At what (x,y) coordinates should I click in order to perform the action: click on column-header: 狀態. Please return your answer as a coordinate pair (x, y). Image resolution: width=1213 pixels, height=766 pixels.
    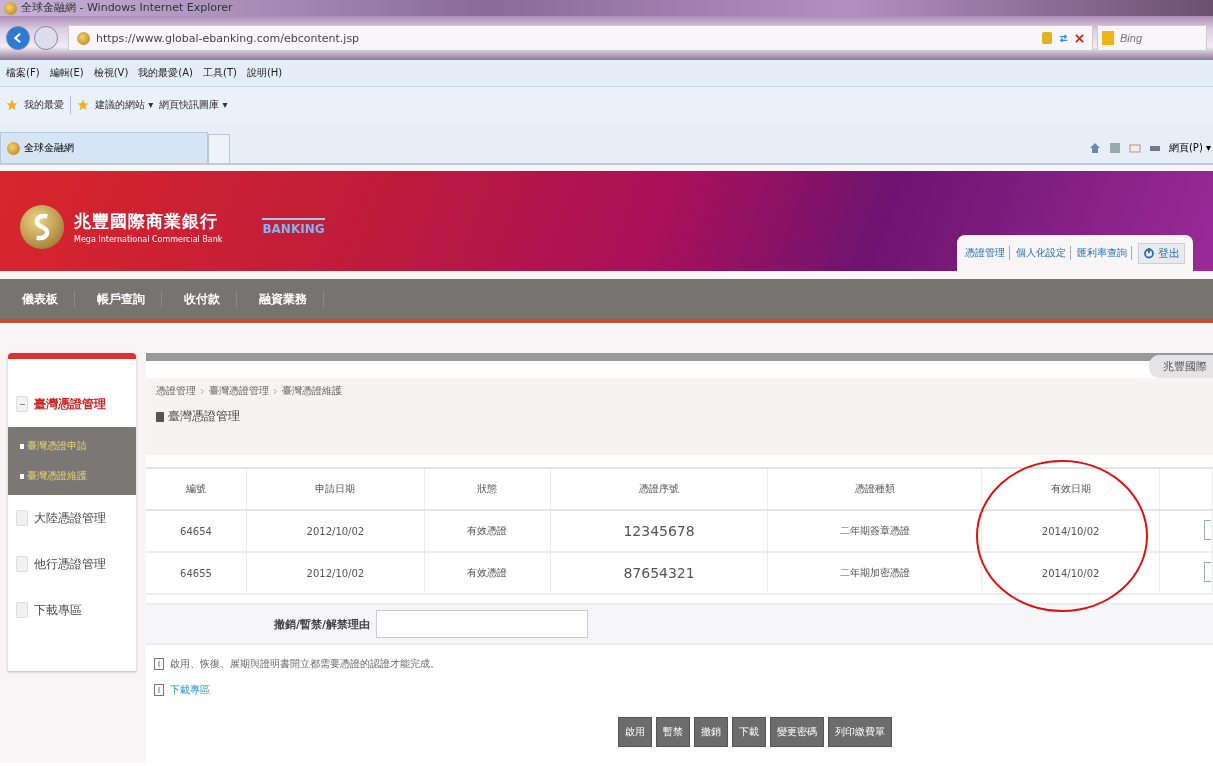
    Looking at the image, I should click on (487, 489).